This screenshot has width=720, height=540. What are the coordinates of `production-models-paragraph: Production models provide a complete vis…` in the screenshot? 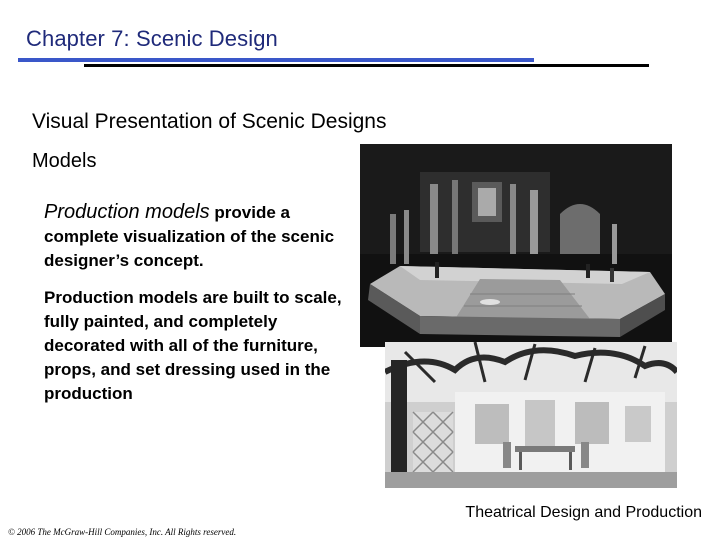 It's located at (194, 236).